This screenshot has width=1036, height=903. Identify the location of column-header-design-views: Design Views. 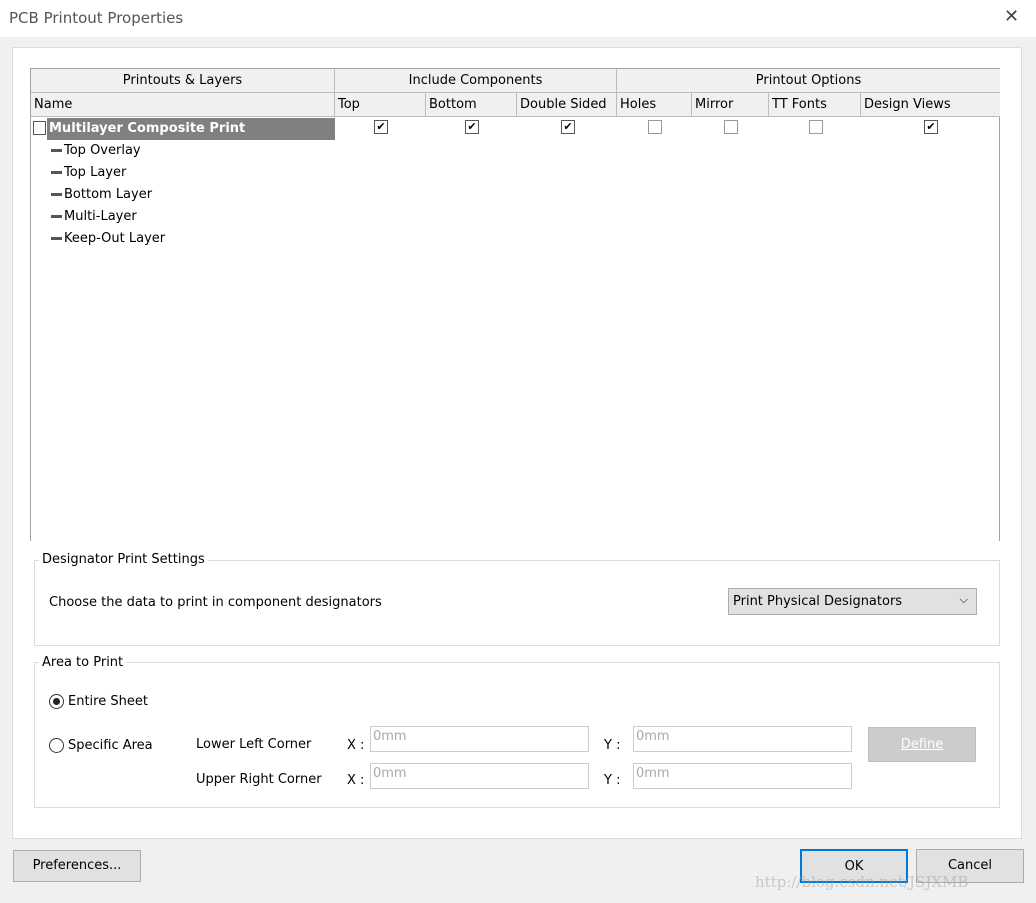
(930, 105).